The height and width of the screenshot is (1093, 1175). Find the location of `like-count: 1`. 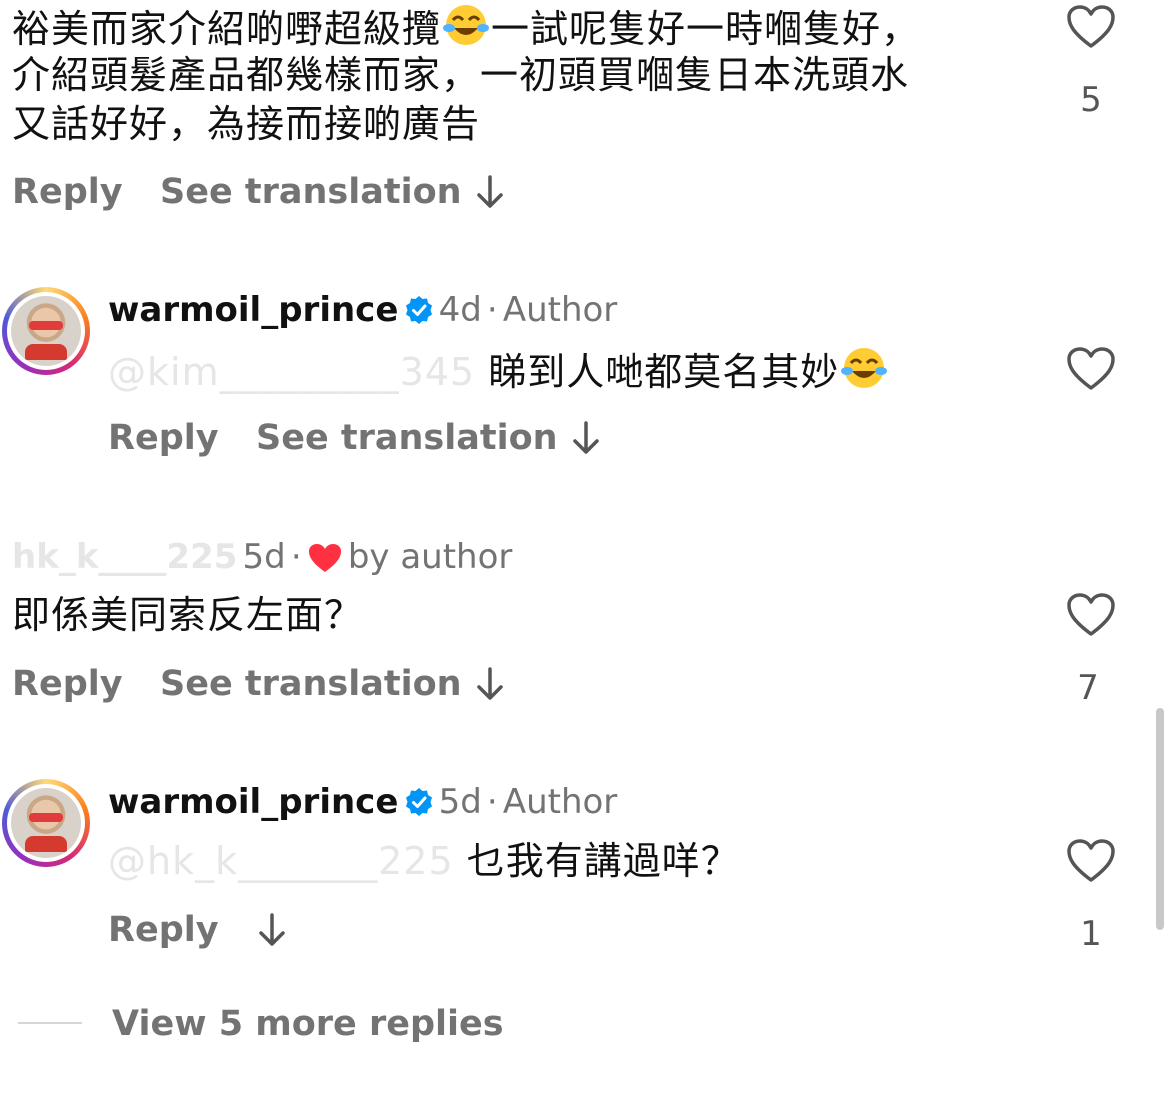

like-count: 1 is located at coordinates (1091, 934).